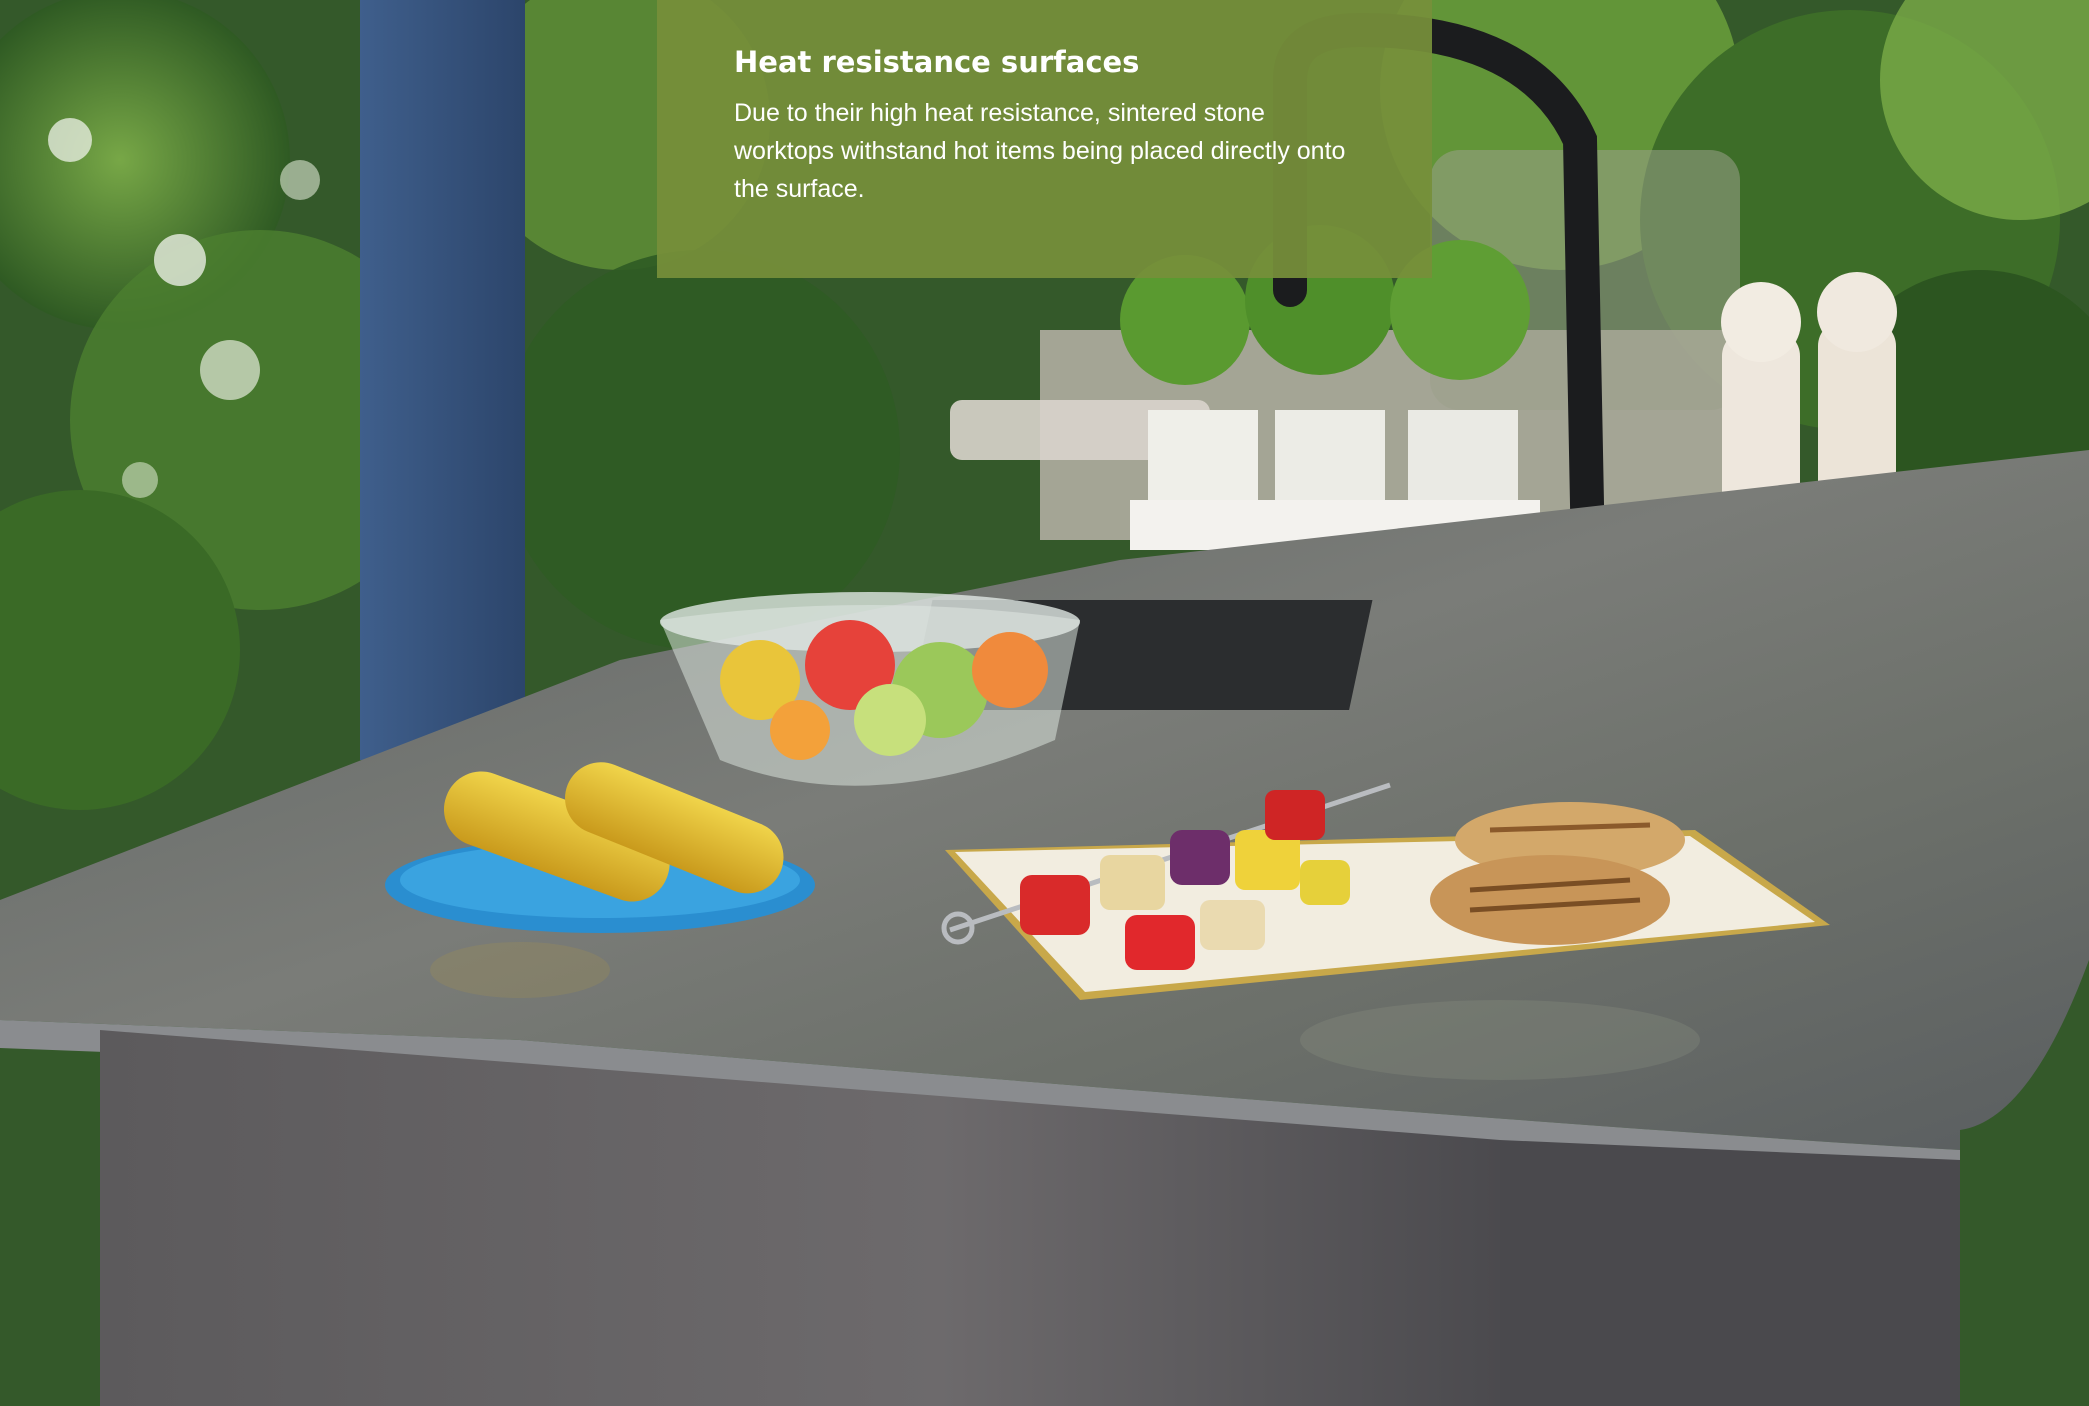 This screenshot has width=2089, height=1406. What do you see at coordinates (442, 380) in the screenshot?
I see `pergola-post` at bounding box center [442, 380].